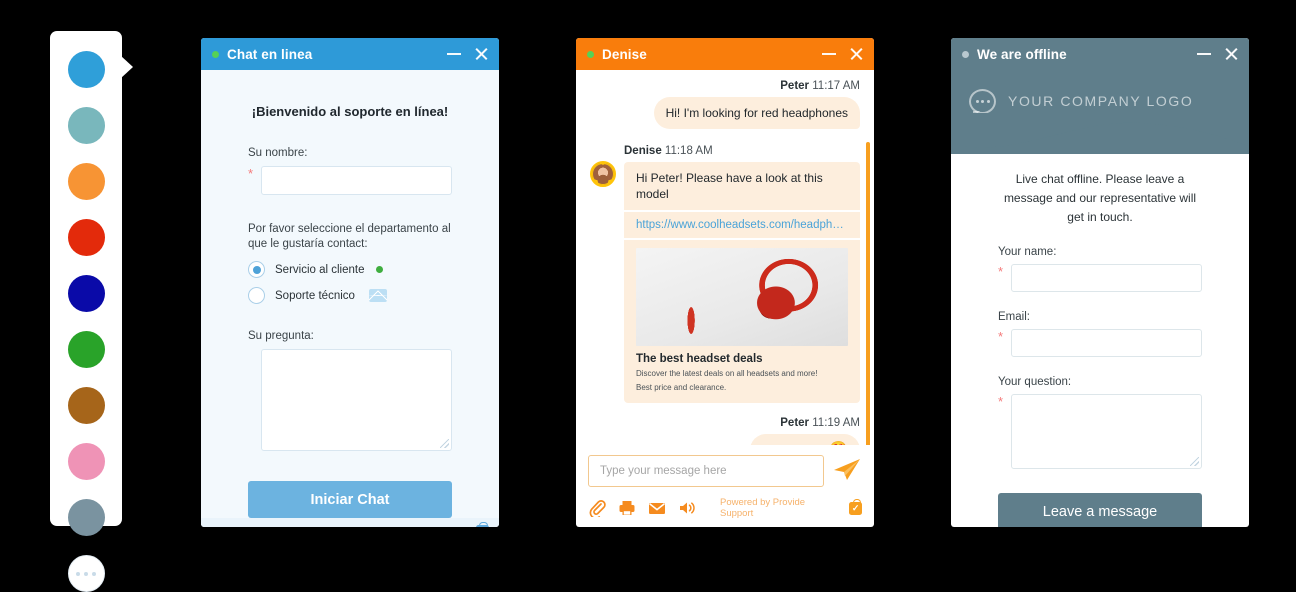 The image size is (1296, 592). What do you see at coordinates (836, 86) in the screenshot?
I see `message-time: 11:17 AM` at bounding box center [836, 86].